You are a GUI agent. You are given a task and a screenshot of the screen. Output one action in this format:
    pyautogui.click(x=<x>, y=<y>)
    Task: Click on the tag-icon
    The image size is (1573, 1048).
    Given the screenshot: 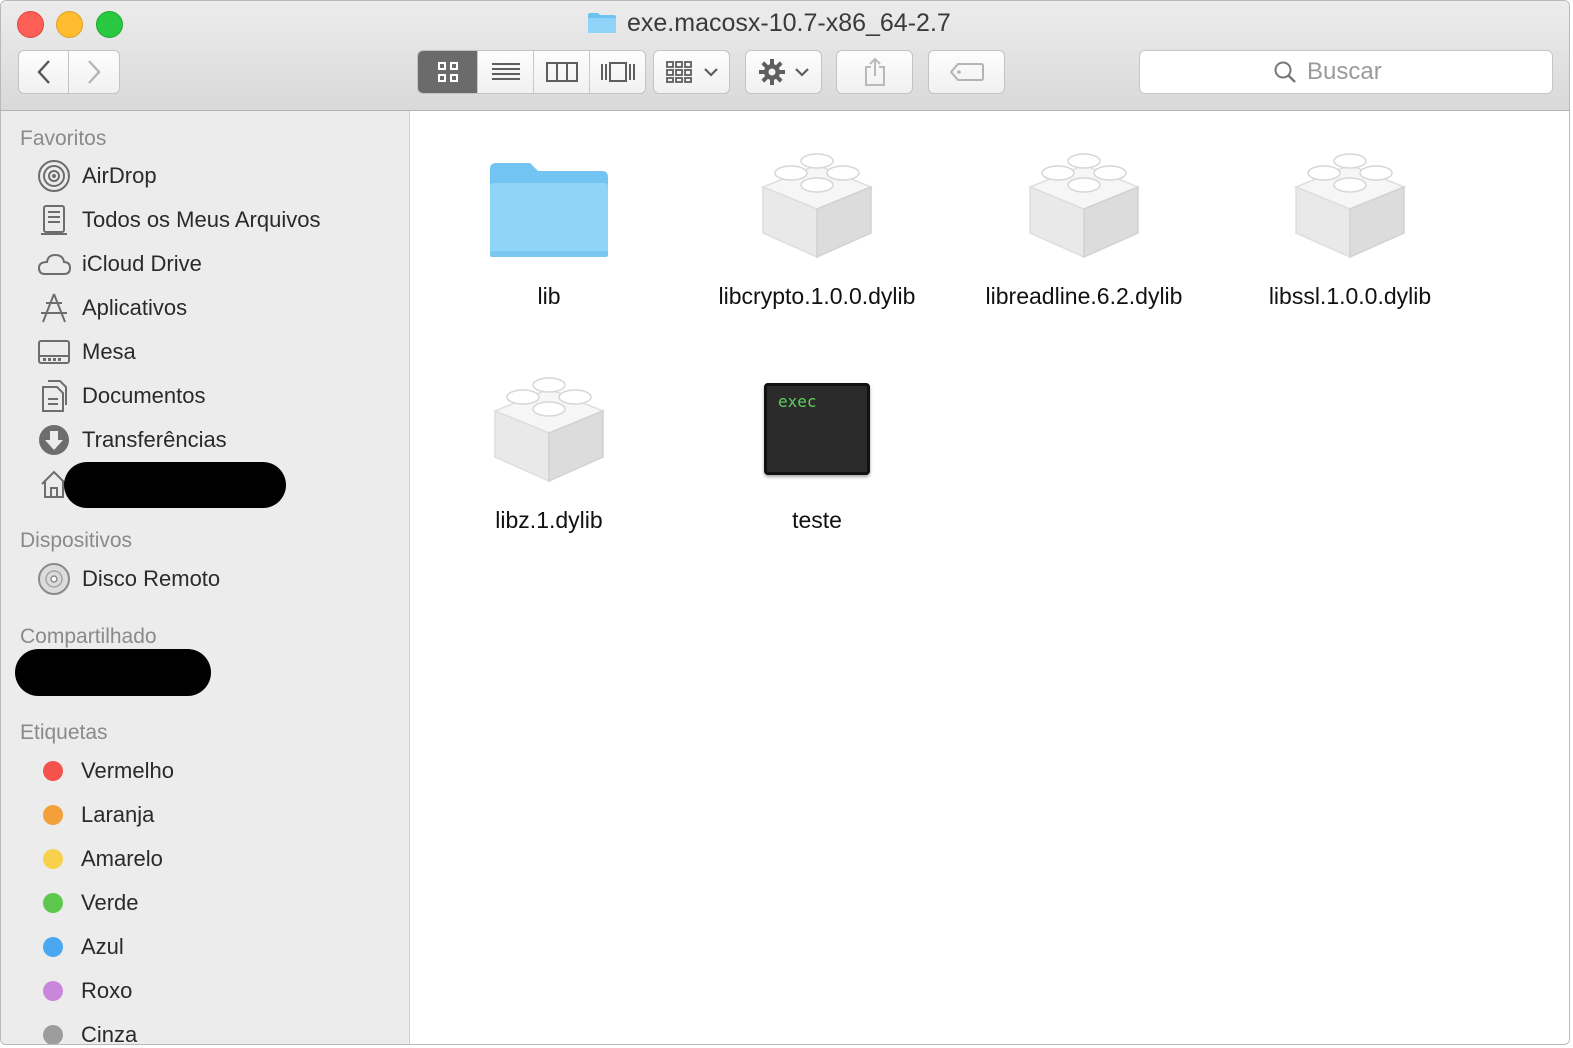 What is the action you would take?
    pyautogui.click(x=966, y=72)
    